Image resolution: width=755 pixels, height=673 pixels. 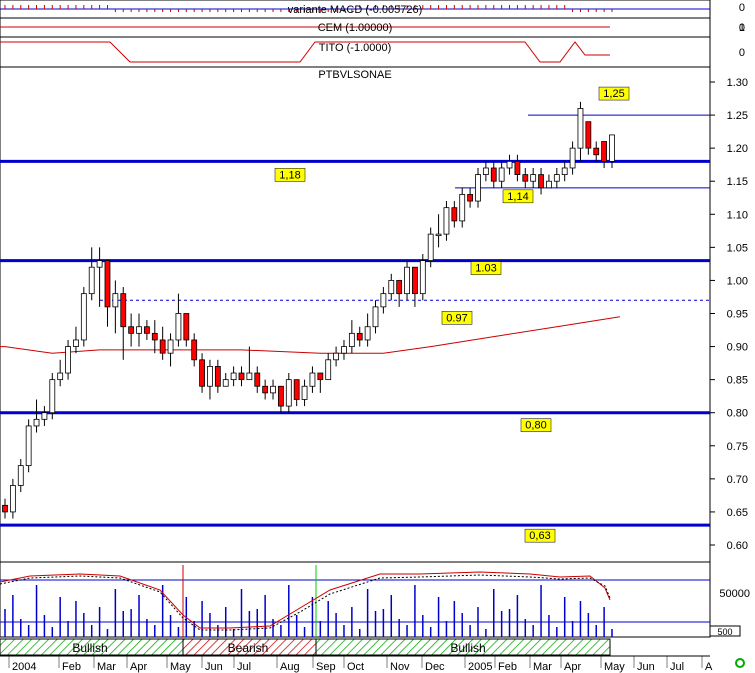 What do you see at coordinates (737, 83) in the screenshot?
I see `y-tick-label: 1.30` at bounding box center [737, 83].